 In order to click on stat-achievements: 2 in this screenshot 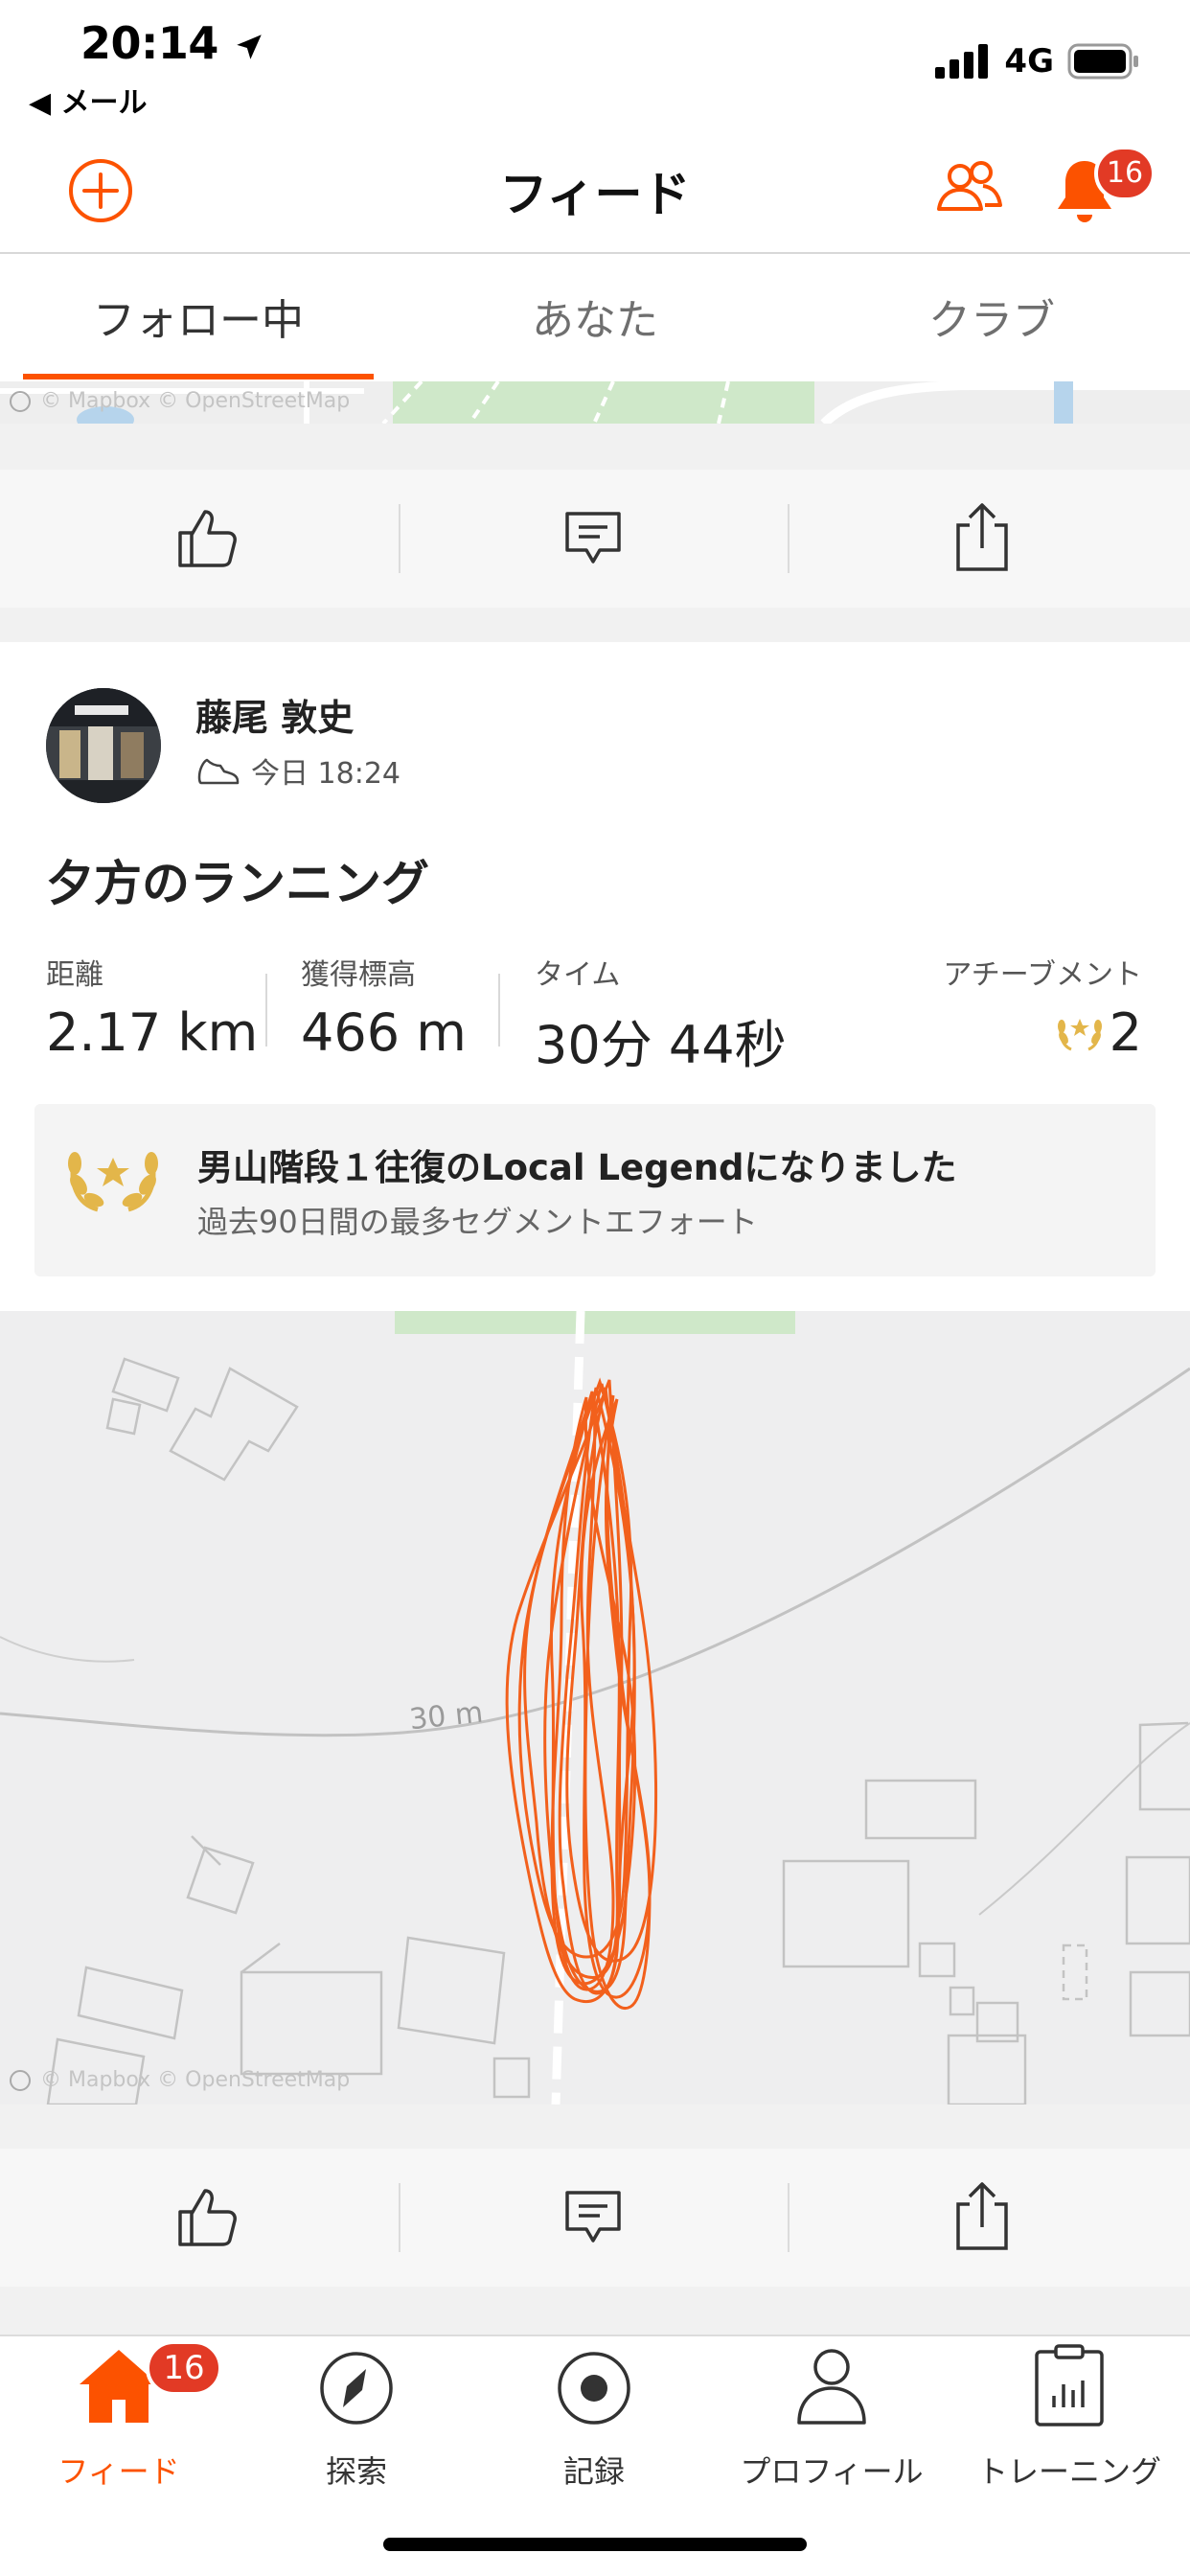, I will do `click(1099, 1032)`.